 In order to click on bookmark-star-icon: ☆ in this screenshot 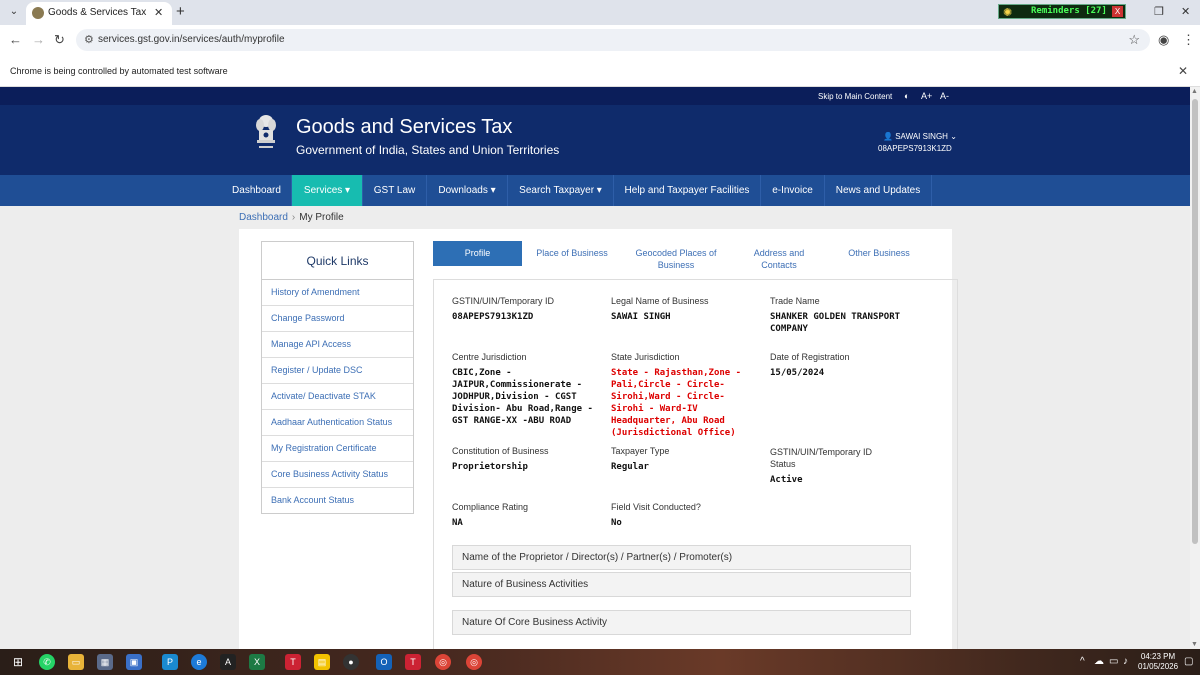, I will do `click(1134, 40)`.